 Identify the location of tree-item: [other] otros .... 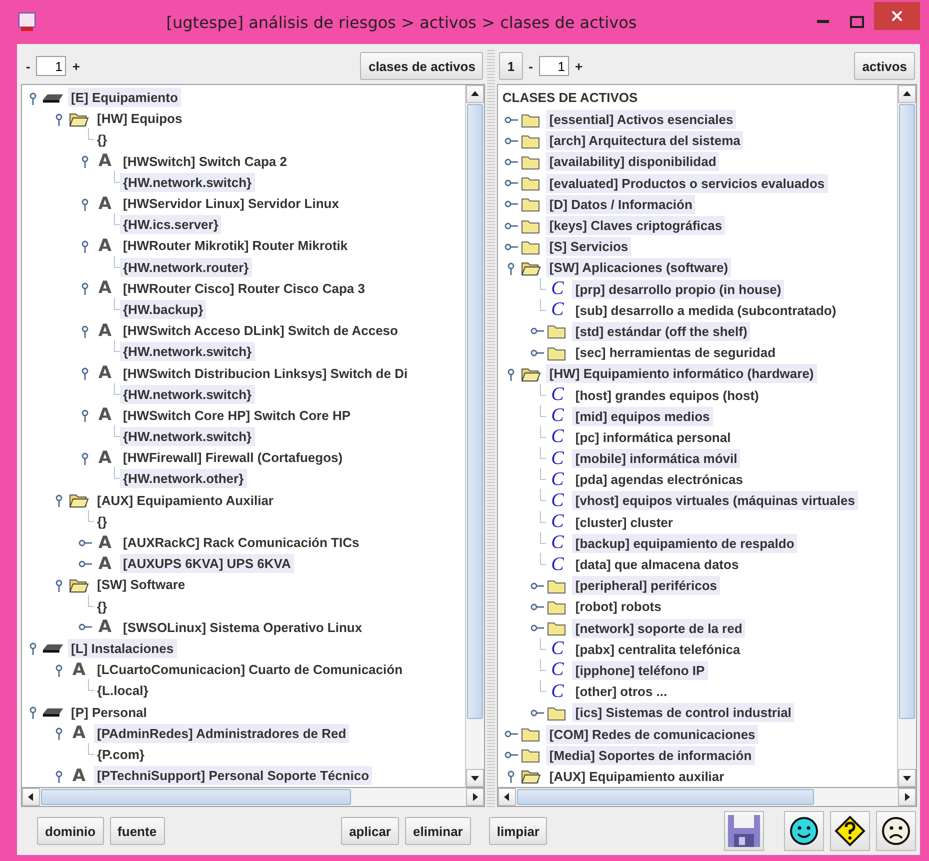
(621, 692).